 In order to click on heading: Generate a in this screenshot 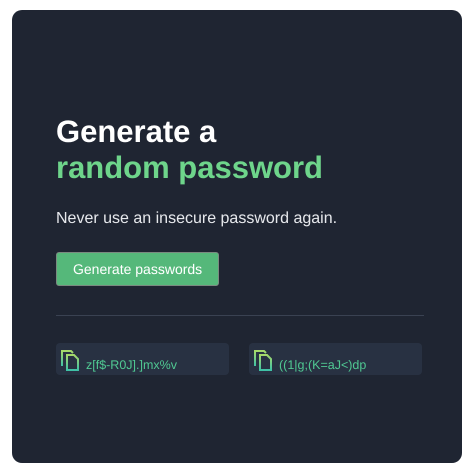, I will do `click(136, 132)`.